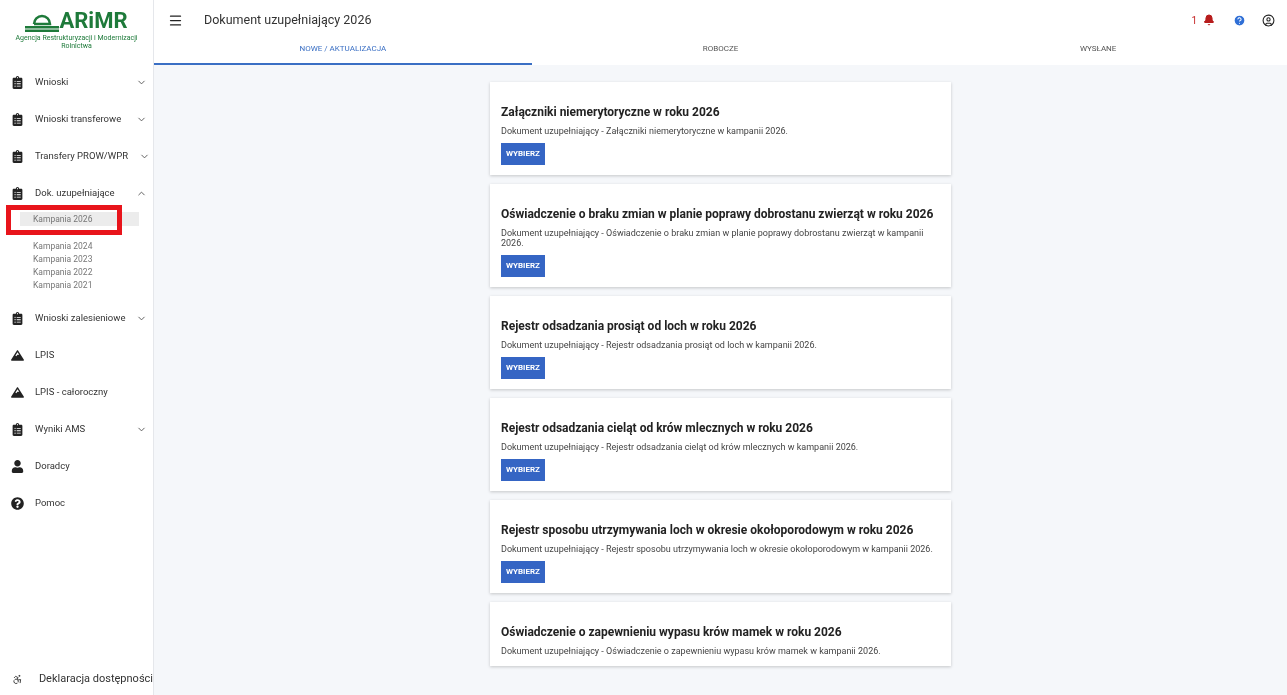 The width and height of the screenshot is (1287, 695). Describe the element at coordinates (76, 466) in the screenshot. I see `sidebar-item: Doradcy` at that location.